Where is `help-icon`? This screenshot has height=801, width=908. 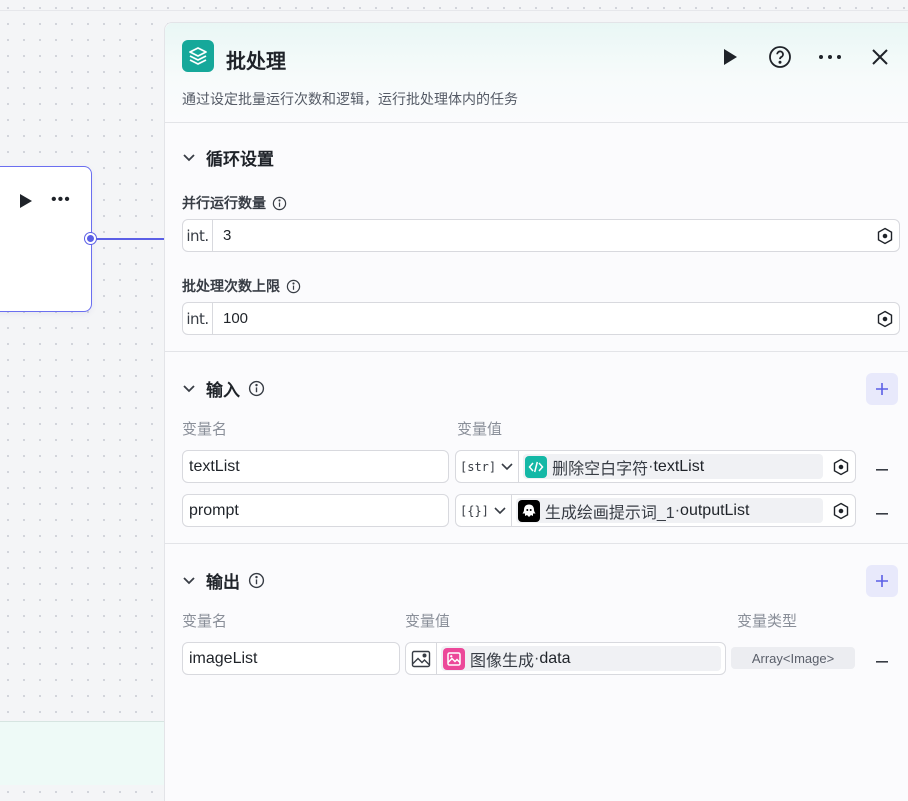
help-icon is located at coordinates (780, 57).